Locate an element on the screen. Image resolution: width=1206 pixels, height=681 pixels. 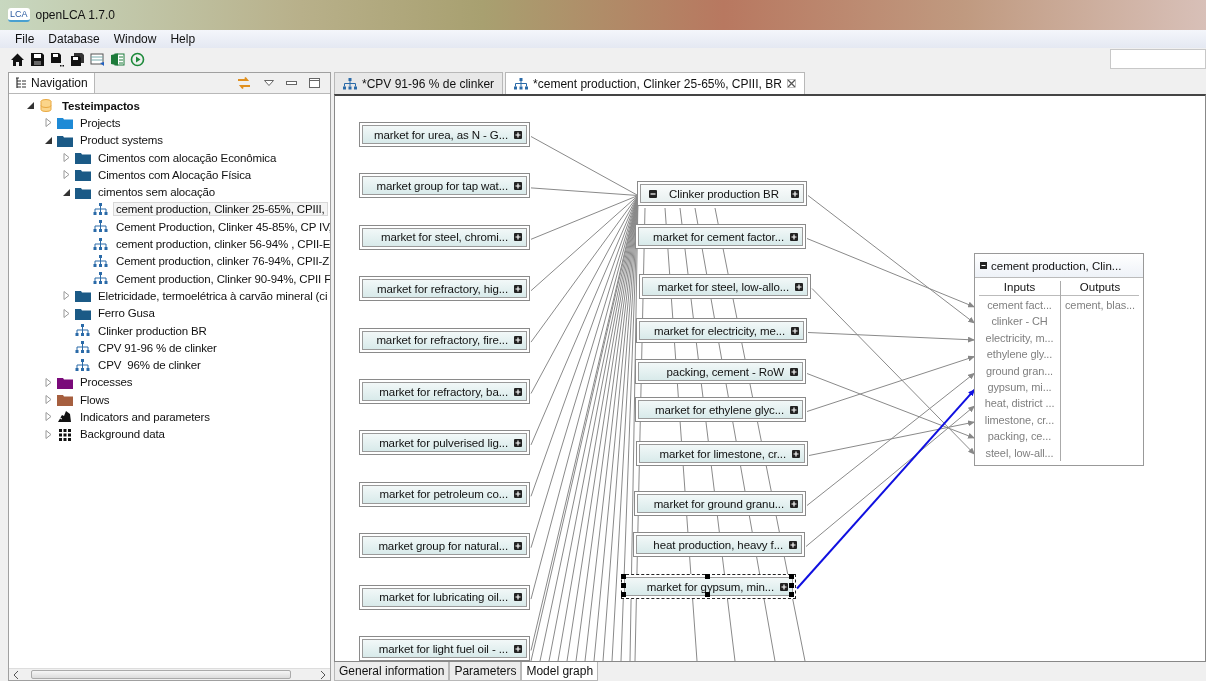
tree-item: Ferro Gusa is located at coordinates (126, 313).